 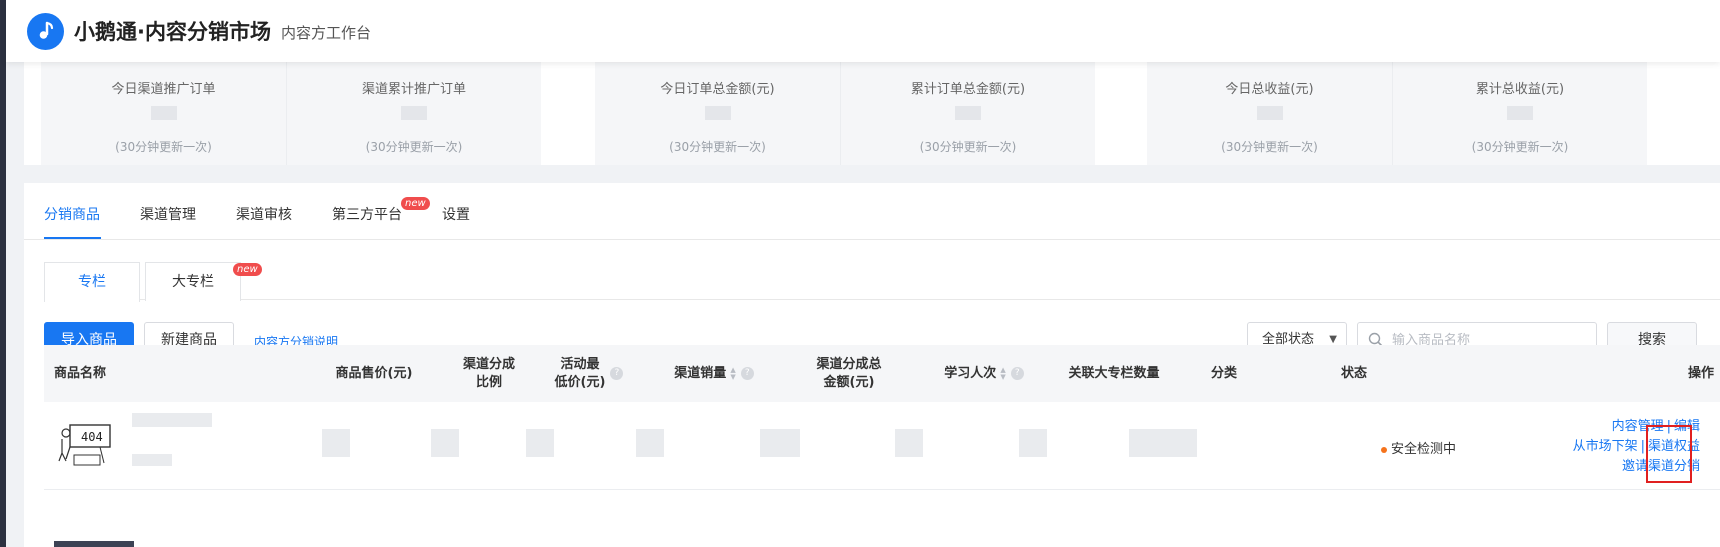 I want to click on tab-channel-review: 渠道审核, so click(x=264, y=214).